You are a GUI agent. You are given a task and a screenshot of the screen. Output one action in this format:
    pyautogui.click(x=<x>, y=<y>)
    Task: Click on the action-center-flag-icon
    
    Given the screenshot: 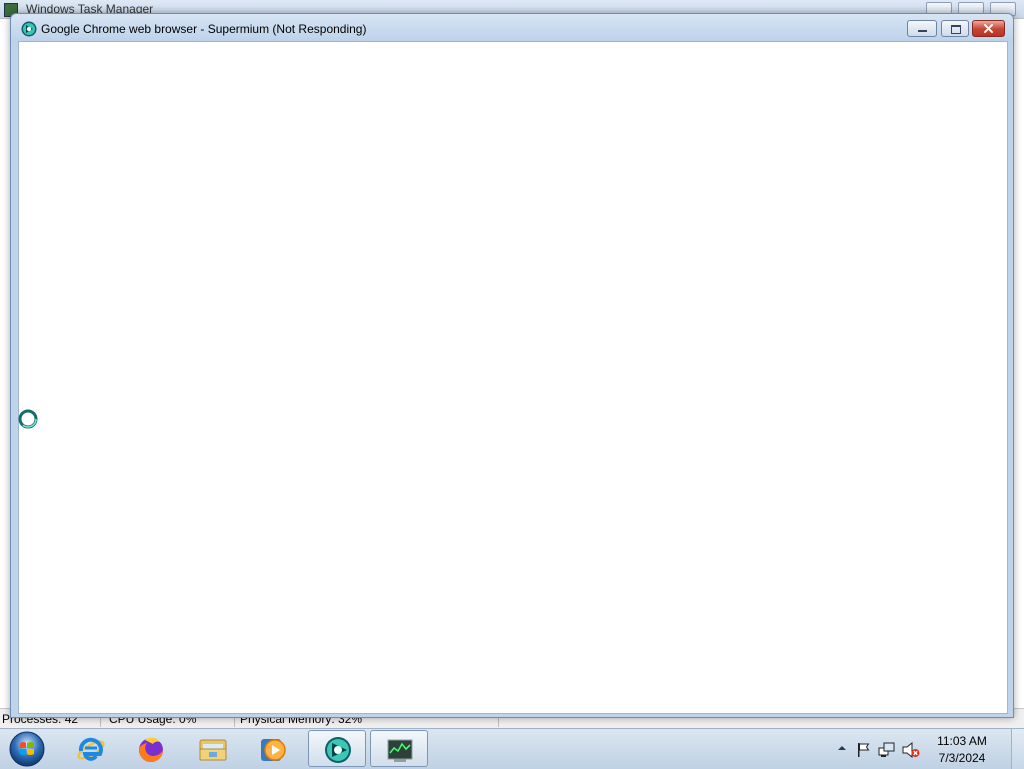 What is the action you would take?
    pyautogui.click(x=864, y=750)
    